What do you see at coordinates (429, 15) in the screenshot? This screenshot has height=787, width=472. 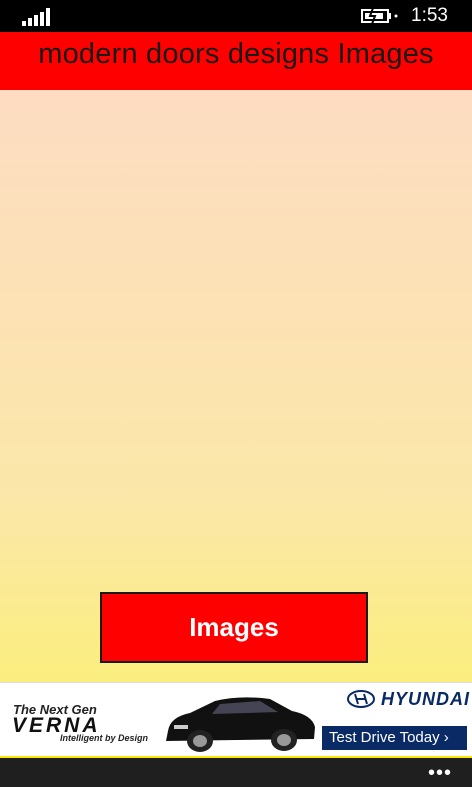 I see `clock: 1:53` at bounding box center [429, 15].